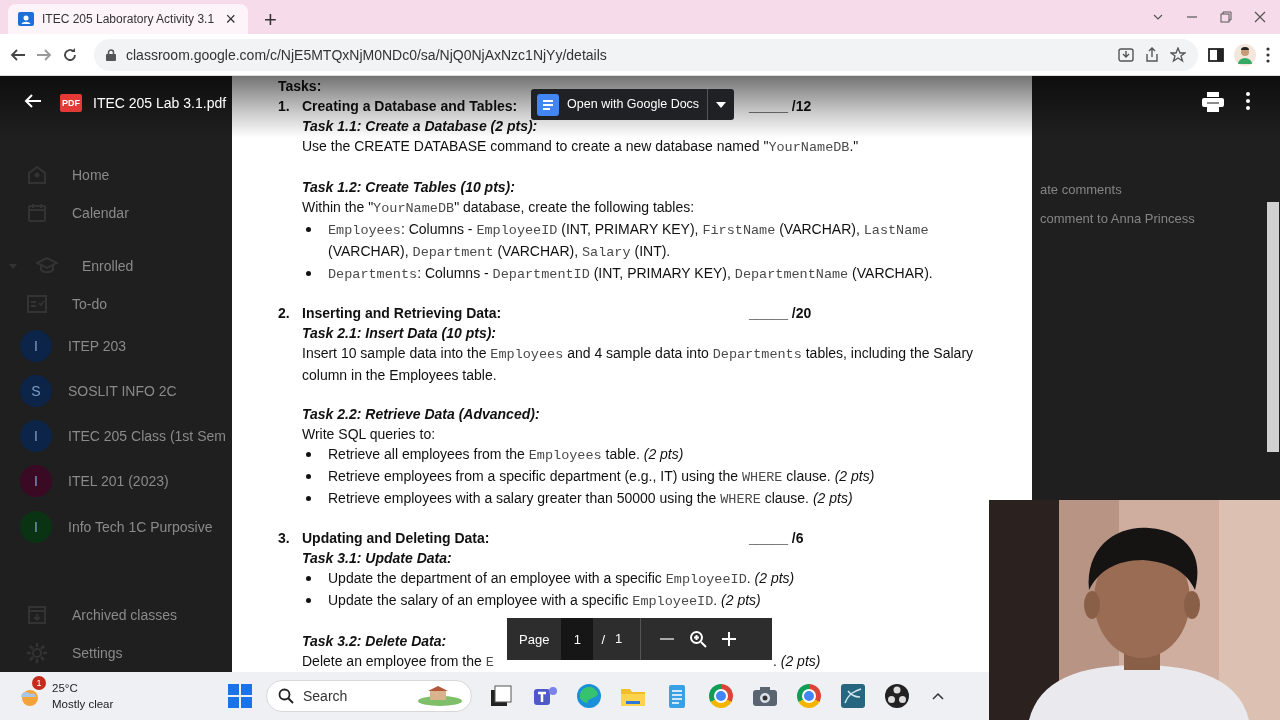  What do you see at coordinates (776, 538) in the screenshot?
I see `score-blank: _____ /6` at bounding box center [776, 538].